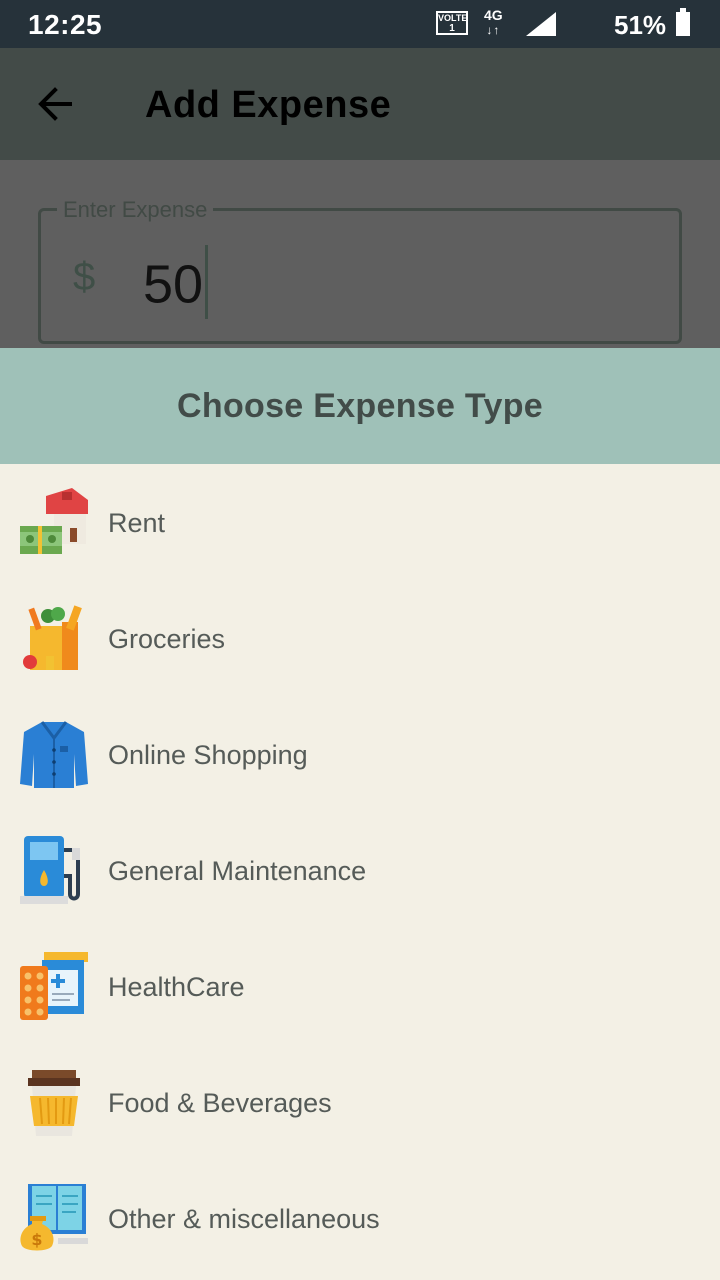 This screenshot has height=1280, width=720. Describe the element at coordinates (50, 870) in the screenshot. I see `fuel-pump-icon` at that location.